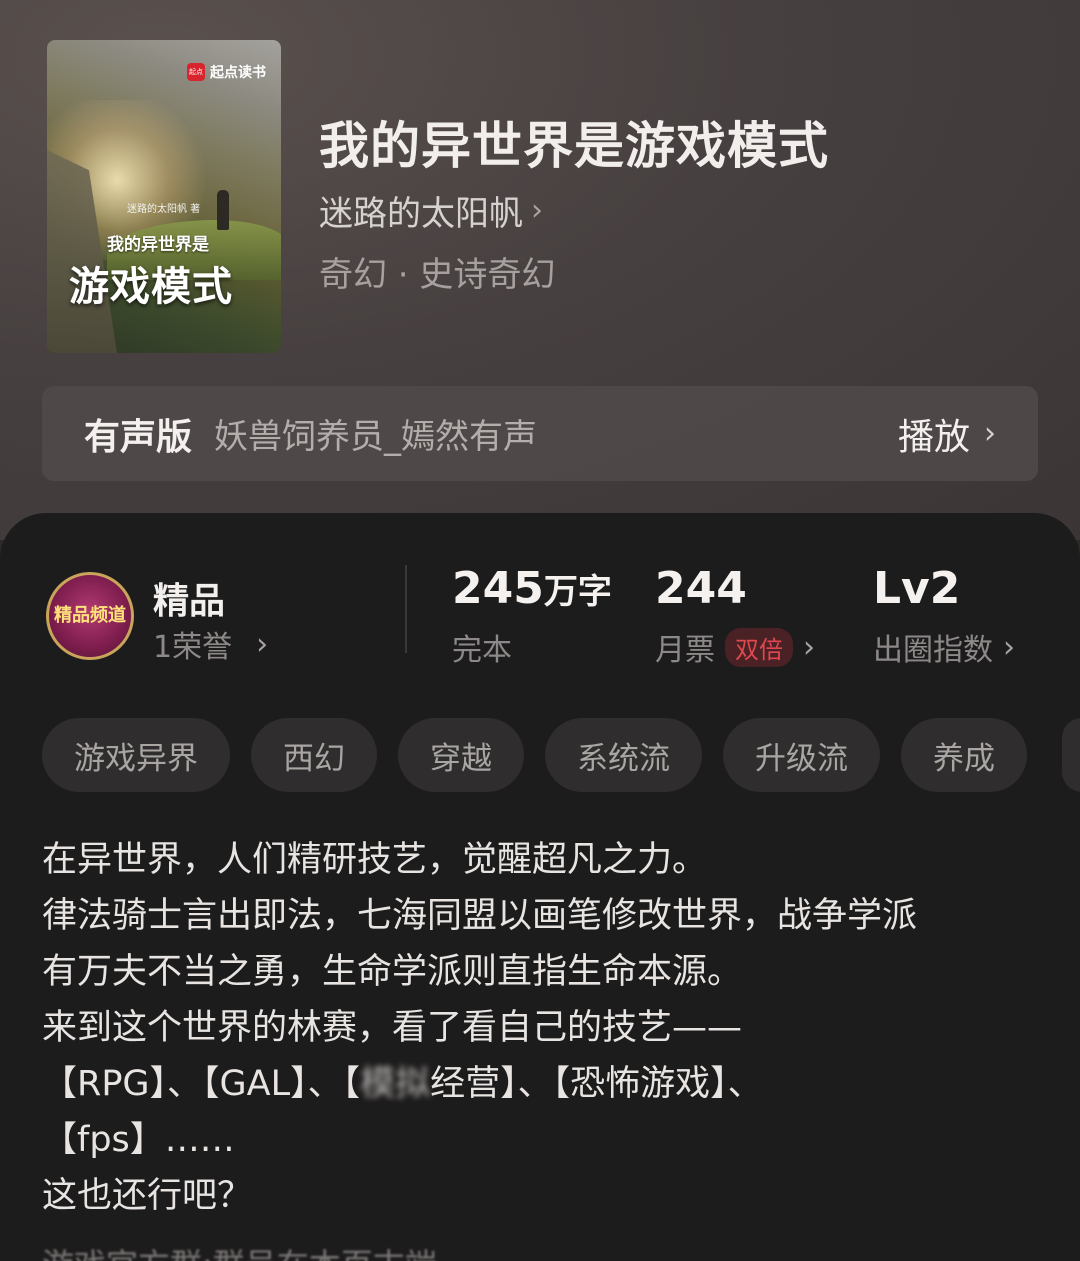  What do you see at coordinates (196, 72) in the screenshot?
I see `qidian-logo-icon: 起点` at bounding box center [196, 72].